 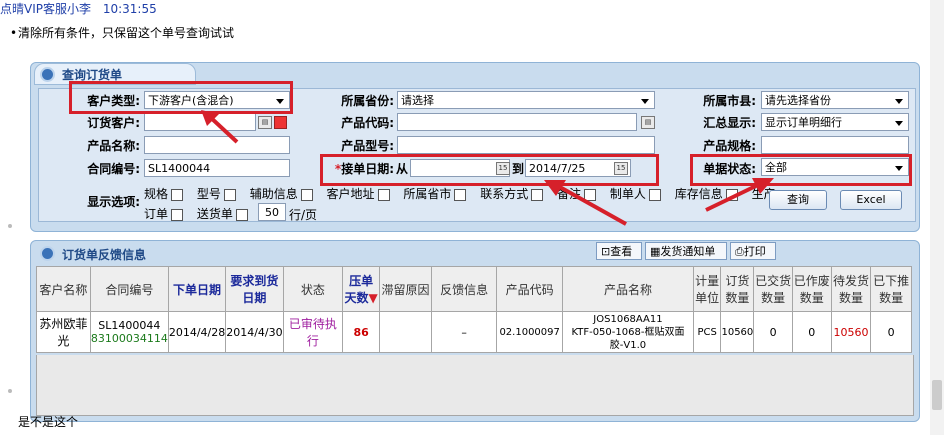 What do you see at coordinates (773, 332) in the screenshot?
I see `cell-delivered-qty: 0` at bounding box center [773, 332].